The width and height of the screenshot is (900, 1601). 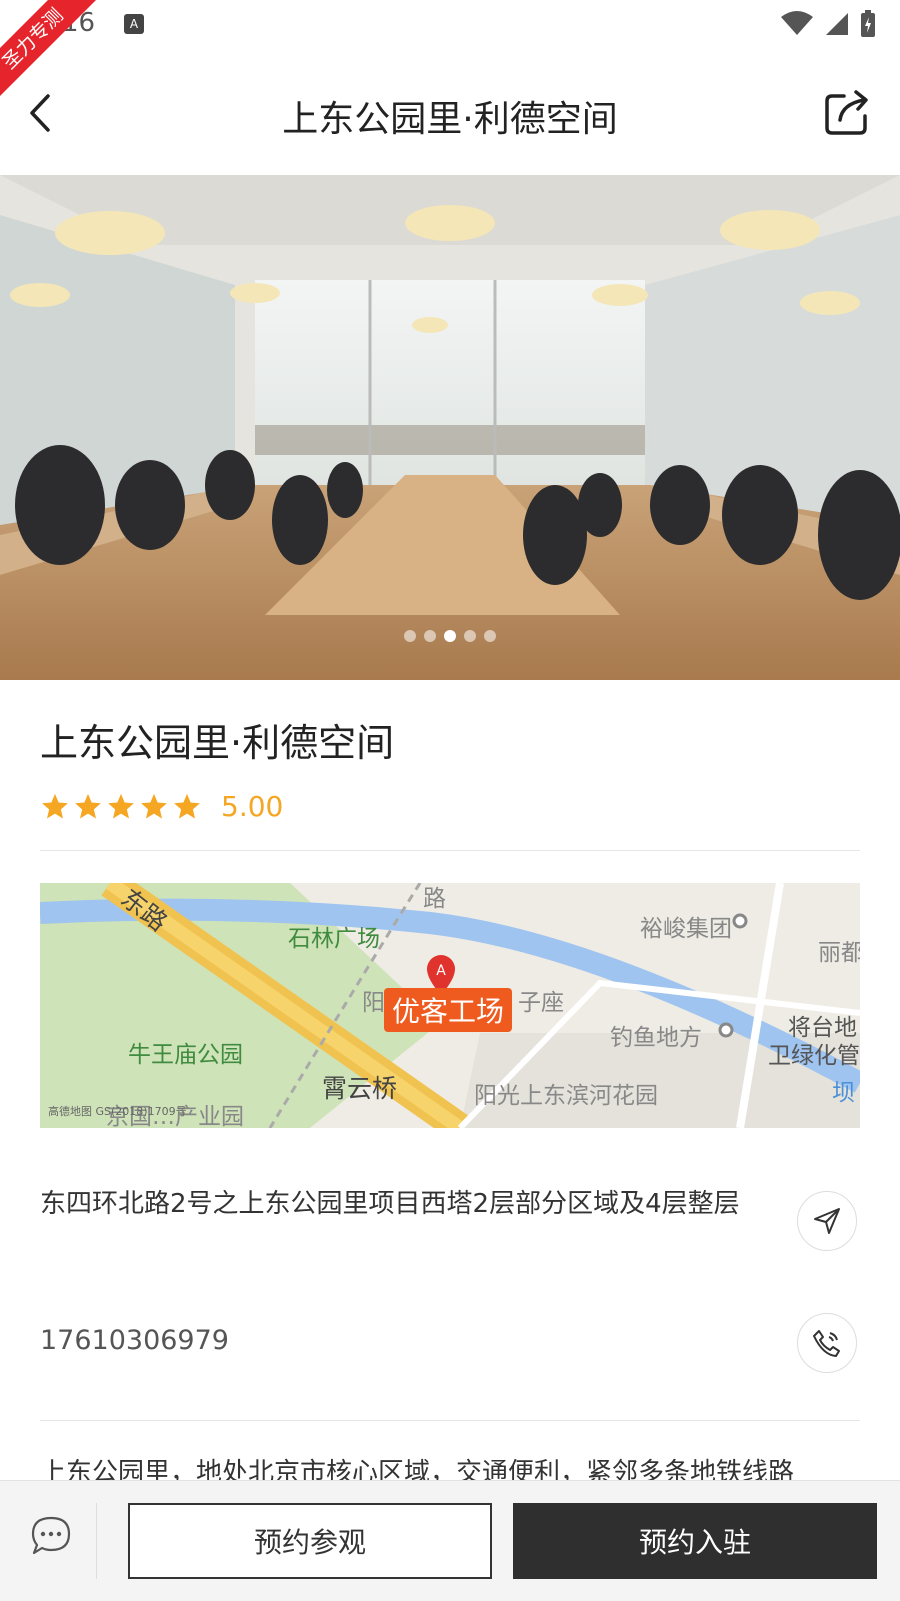 I want to click on map-pin-label: 优客工场, so click(x=448, y=1010).